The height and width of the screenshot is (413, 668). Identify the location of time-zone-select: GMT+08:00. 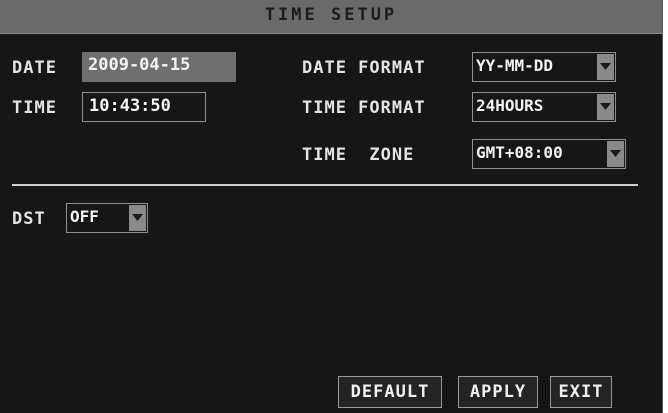
(549, 154).